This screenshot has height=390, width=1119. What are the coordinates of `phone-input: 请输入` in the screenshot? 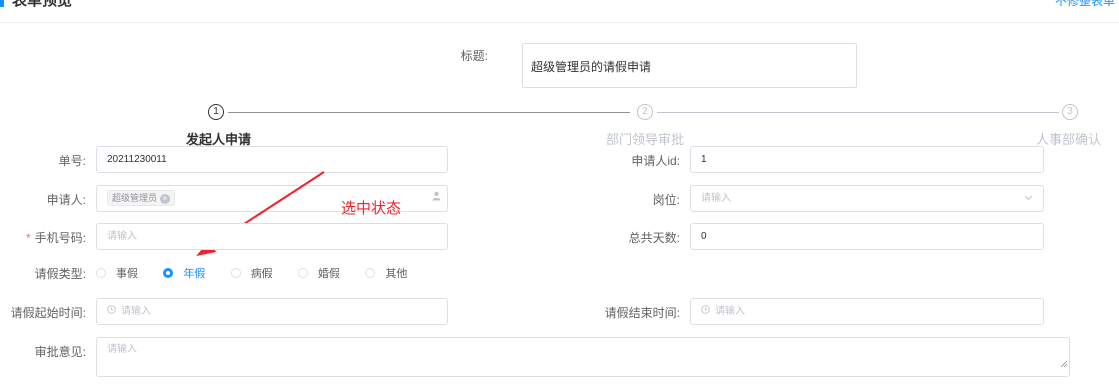 It's located at (272, 236).